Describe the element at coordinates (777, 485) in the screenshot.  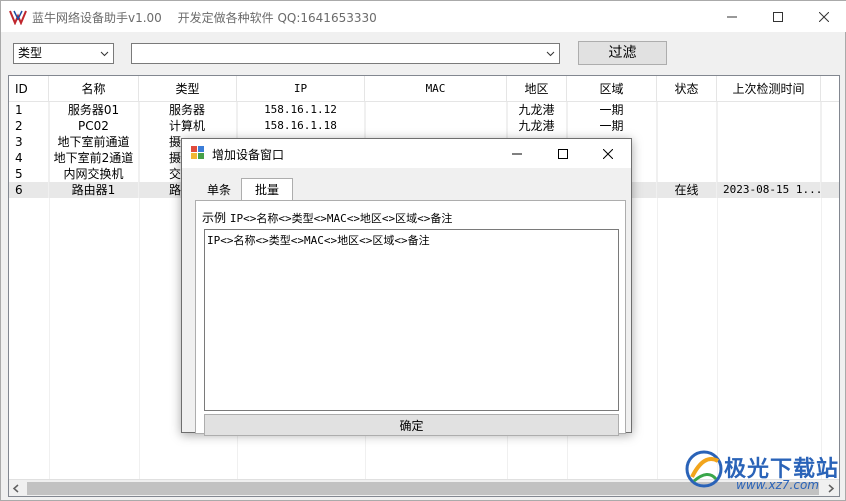
I see `watermark-url: www.xz7.com` at that location.